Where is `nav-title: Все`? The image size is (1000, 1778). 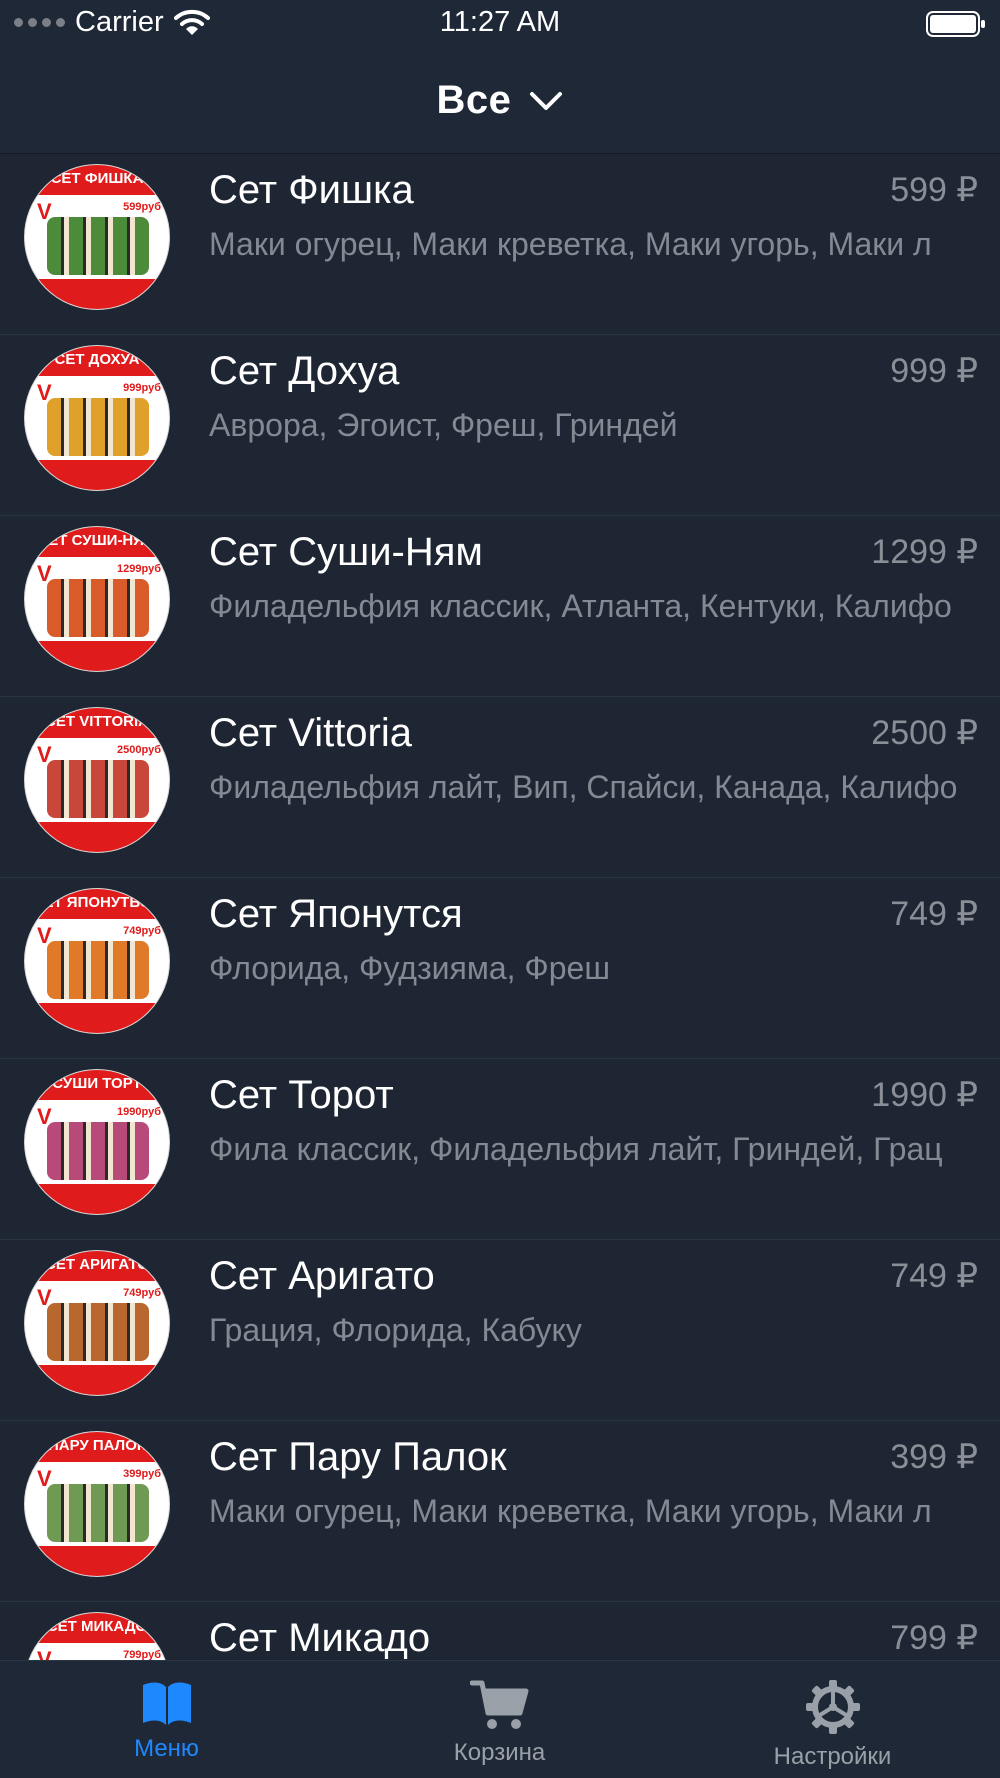 nav-title: Все is located at coordinates (474, 100).